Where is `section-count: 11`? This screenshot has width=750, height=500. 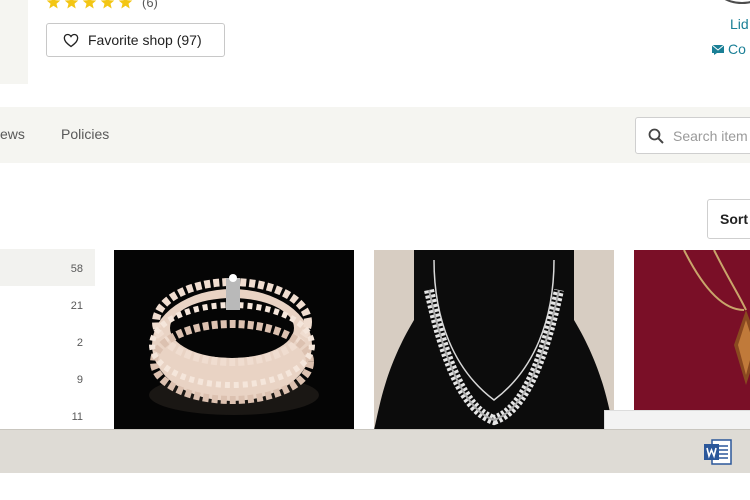
section-count: 11 is located at coordinates (77, 417).